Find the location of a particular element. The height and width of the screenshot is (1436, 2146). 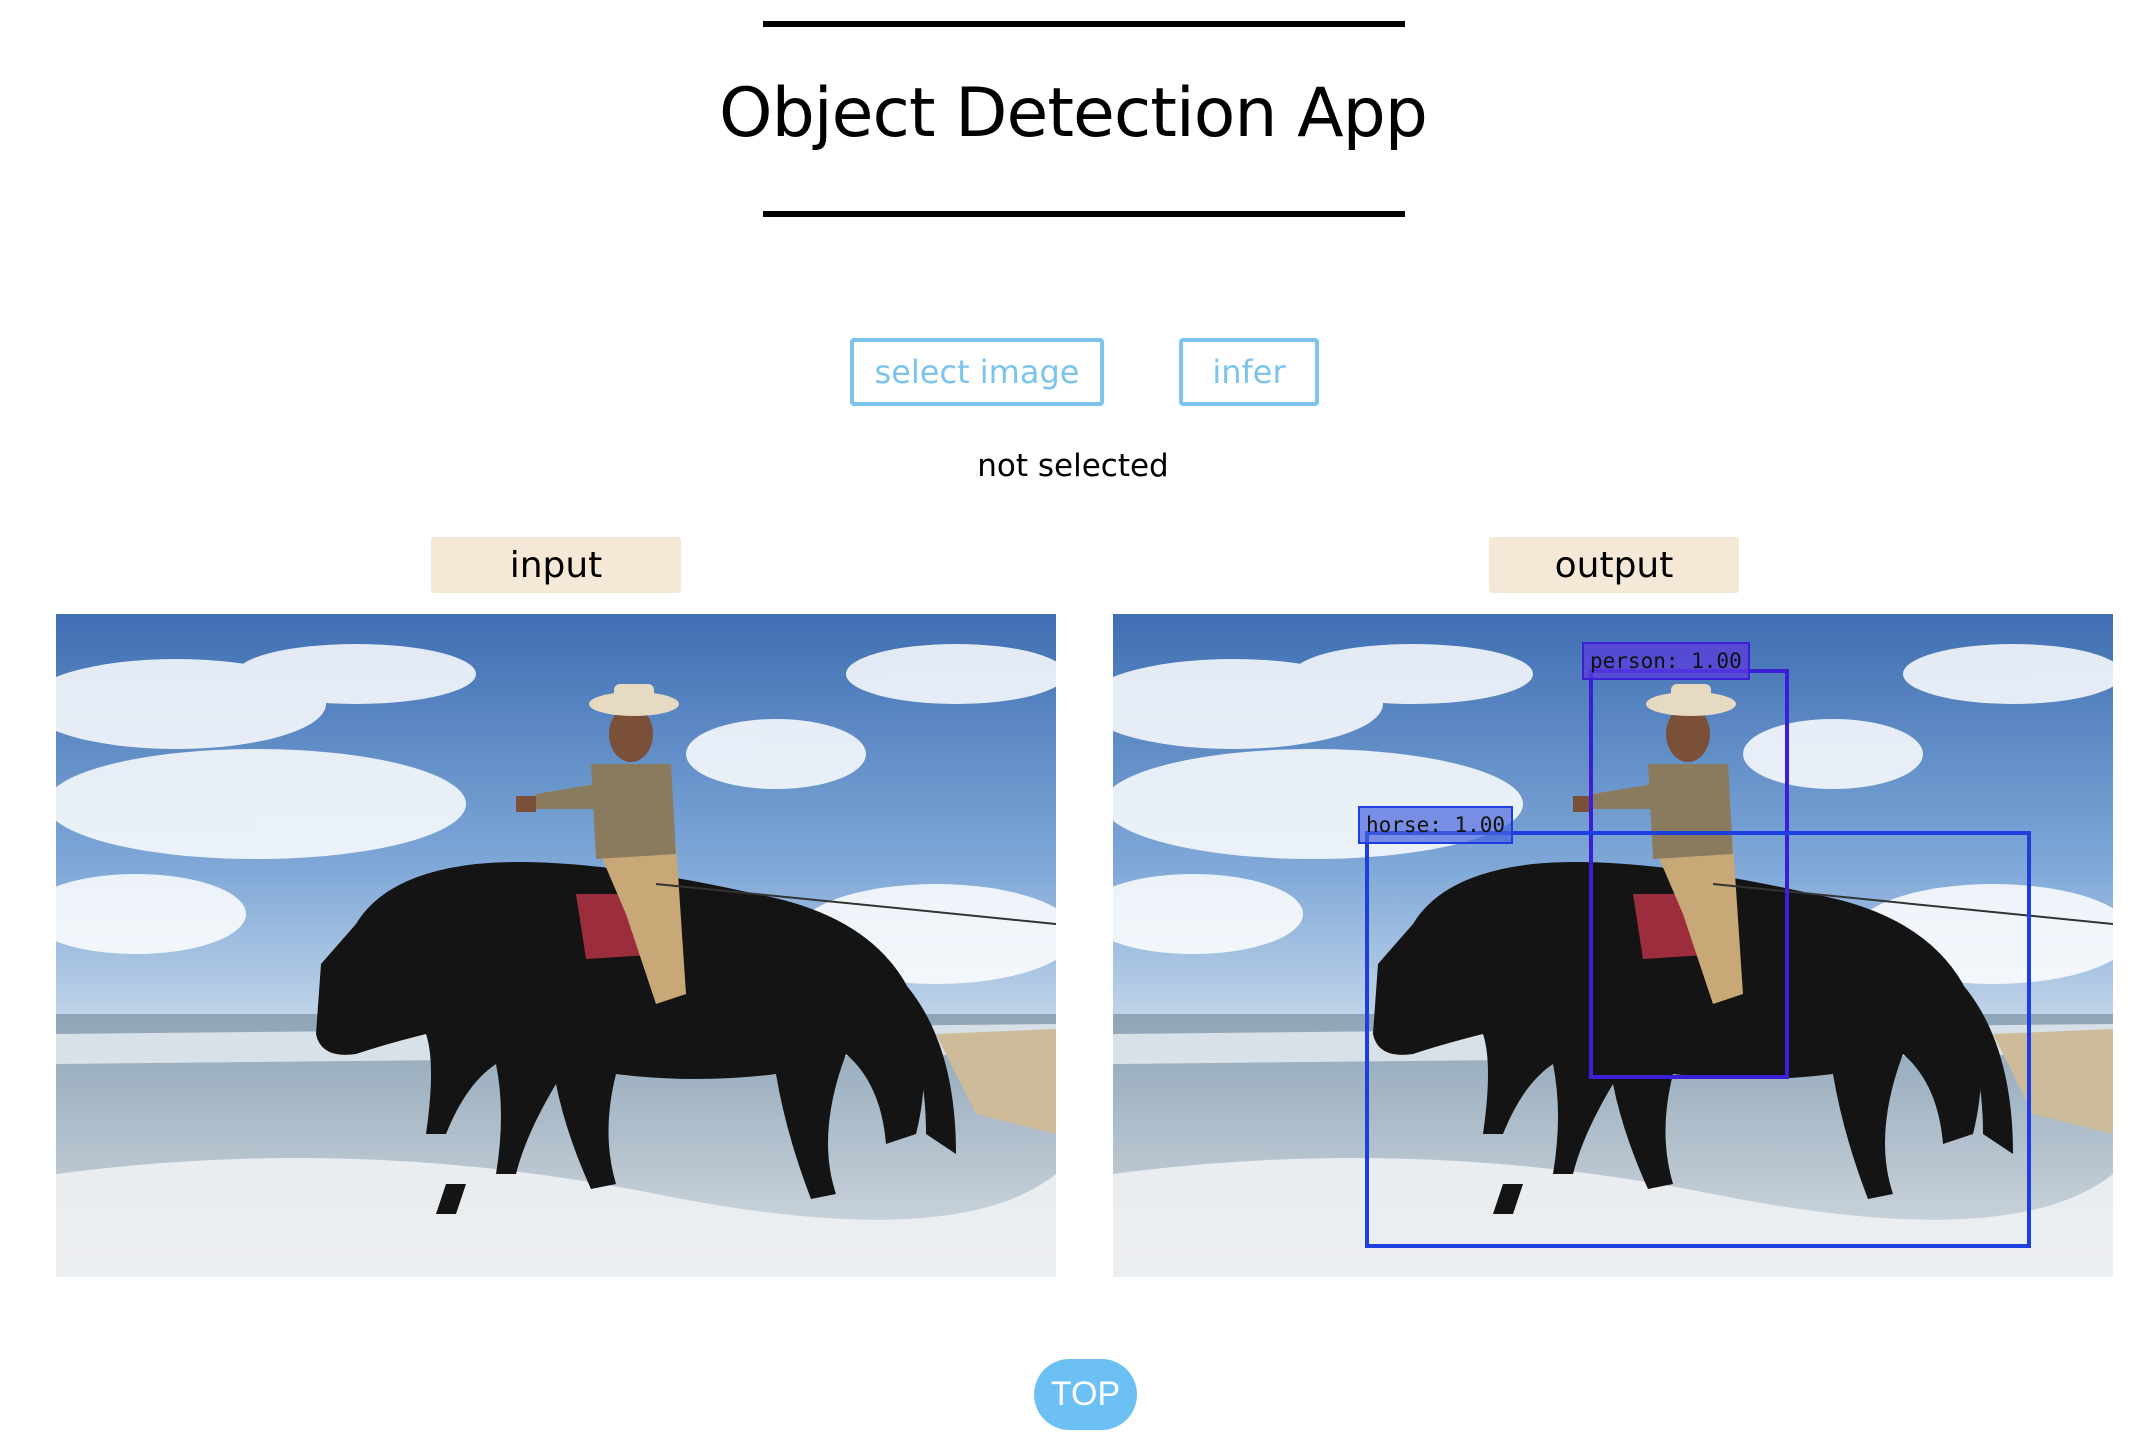

scroll-top-button: TOP is located at coordinates (1085, 1394).